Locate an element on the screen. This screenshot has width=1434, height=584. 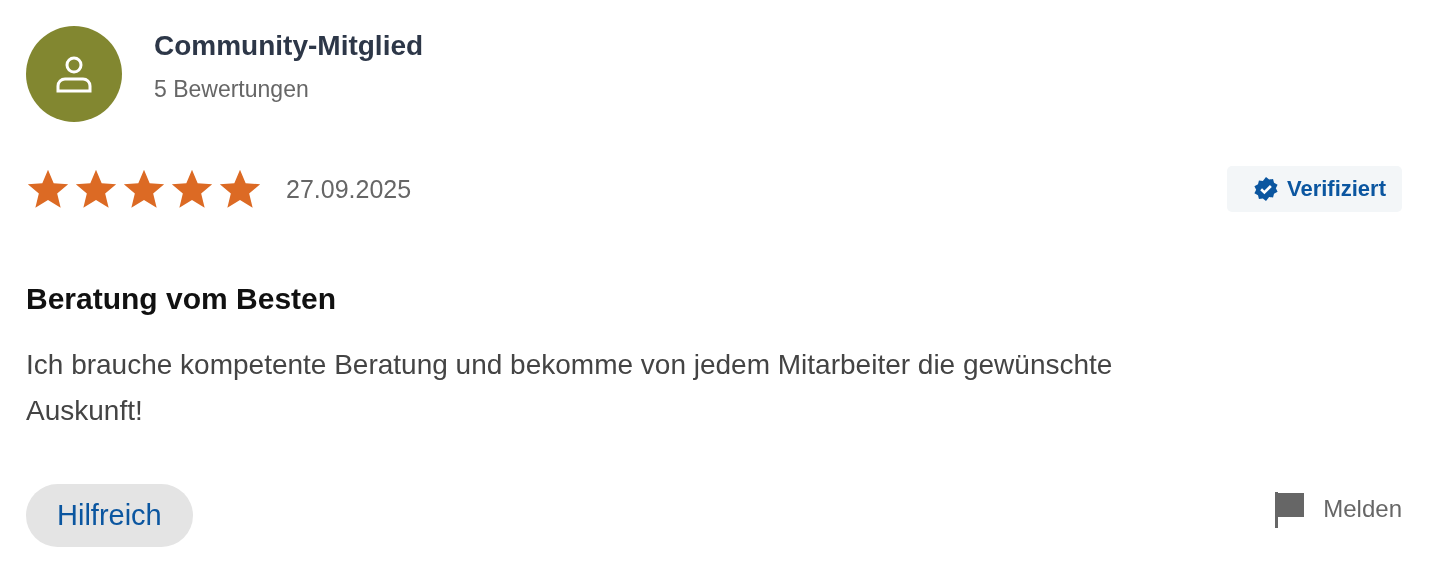
review-text: Ich brauche kompetente Beratung und bekomme von jedem Mitarbeiter die gewünschte Auskunft! is located at coordinates (570, 388).